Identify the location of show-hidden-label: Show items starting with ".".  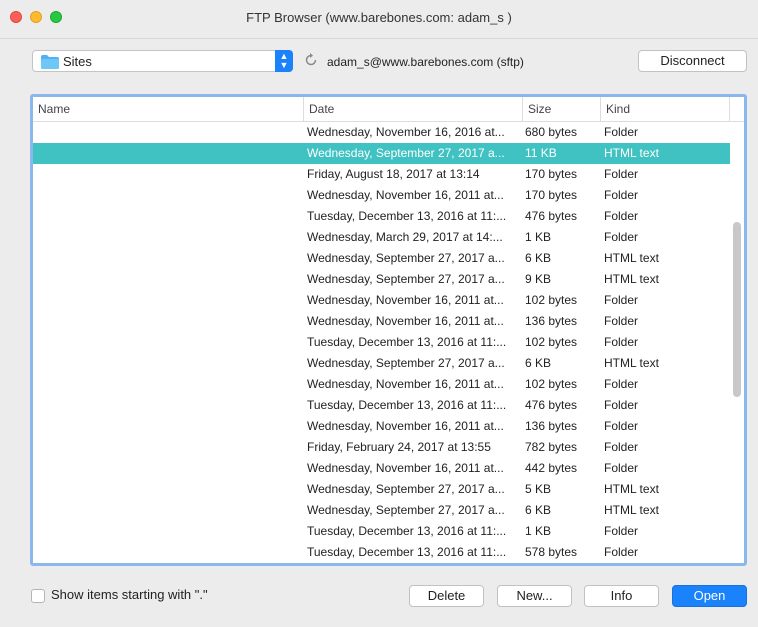
(129, 594).